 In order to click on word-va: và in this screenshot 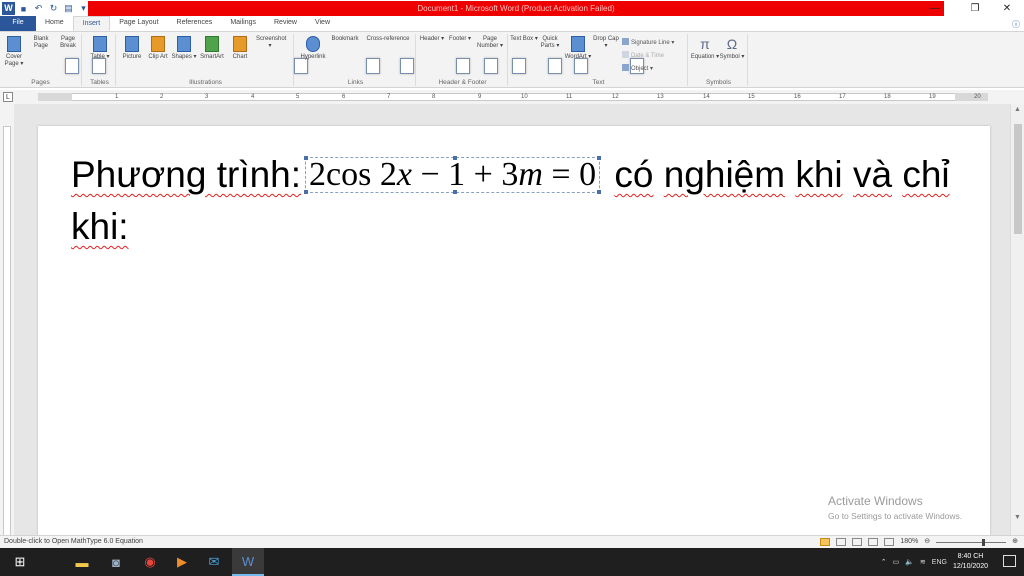, I will do `click(872, 174)`.